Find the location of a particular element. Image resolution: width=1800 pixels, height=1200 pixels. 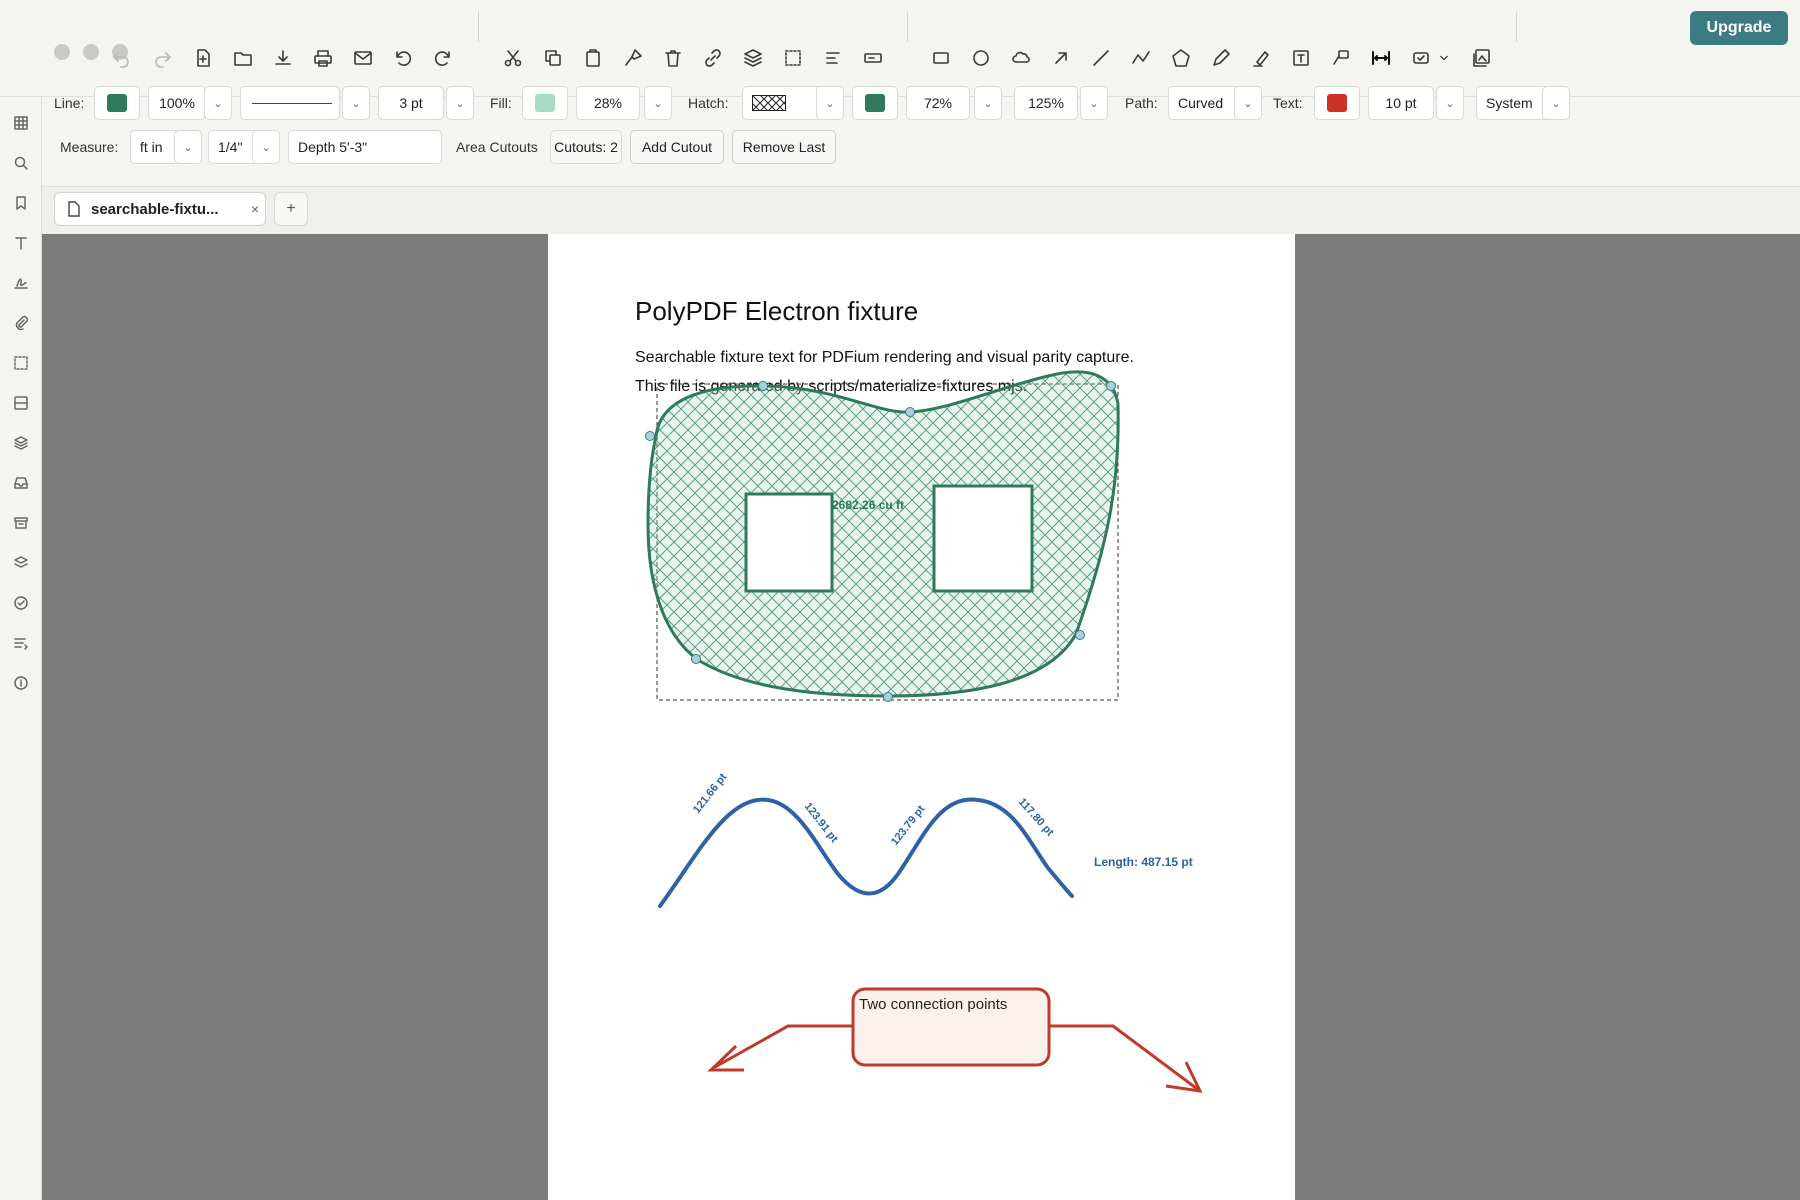

grid-icon is located at coordinates (21, 123).